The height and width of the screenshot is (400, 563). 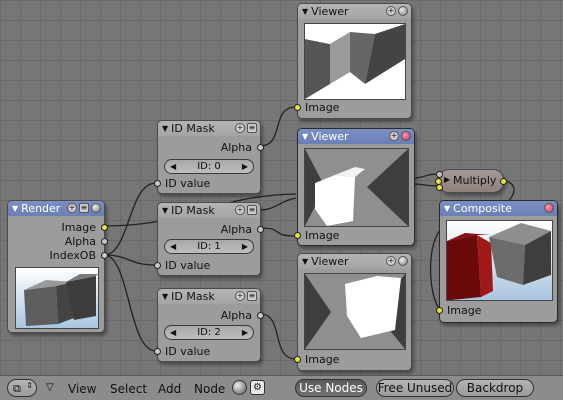 What do you see at coordinates (209, 296) in the screenshot?
I see `id-mask-node-3-header: ▼ ID Mask + ≡` at bounding box center [209, 296].